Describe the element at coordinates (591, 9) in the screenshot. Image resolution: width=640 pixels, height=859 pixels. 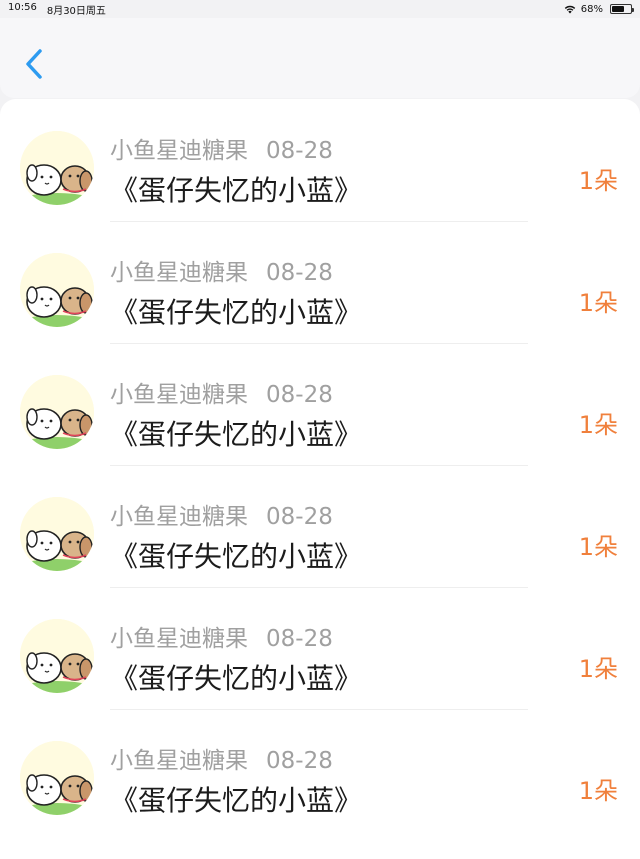
I see `battery-percent: 68%` at that location.